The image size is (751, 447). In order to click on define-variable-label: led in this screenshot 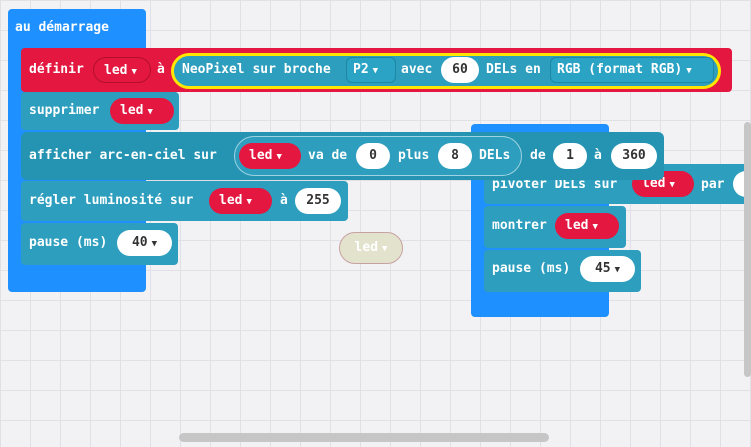, I will do `click(116, 70)`.